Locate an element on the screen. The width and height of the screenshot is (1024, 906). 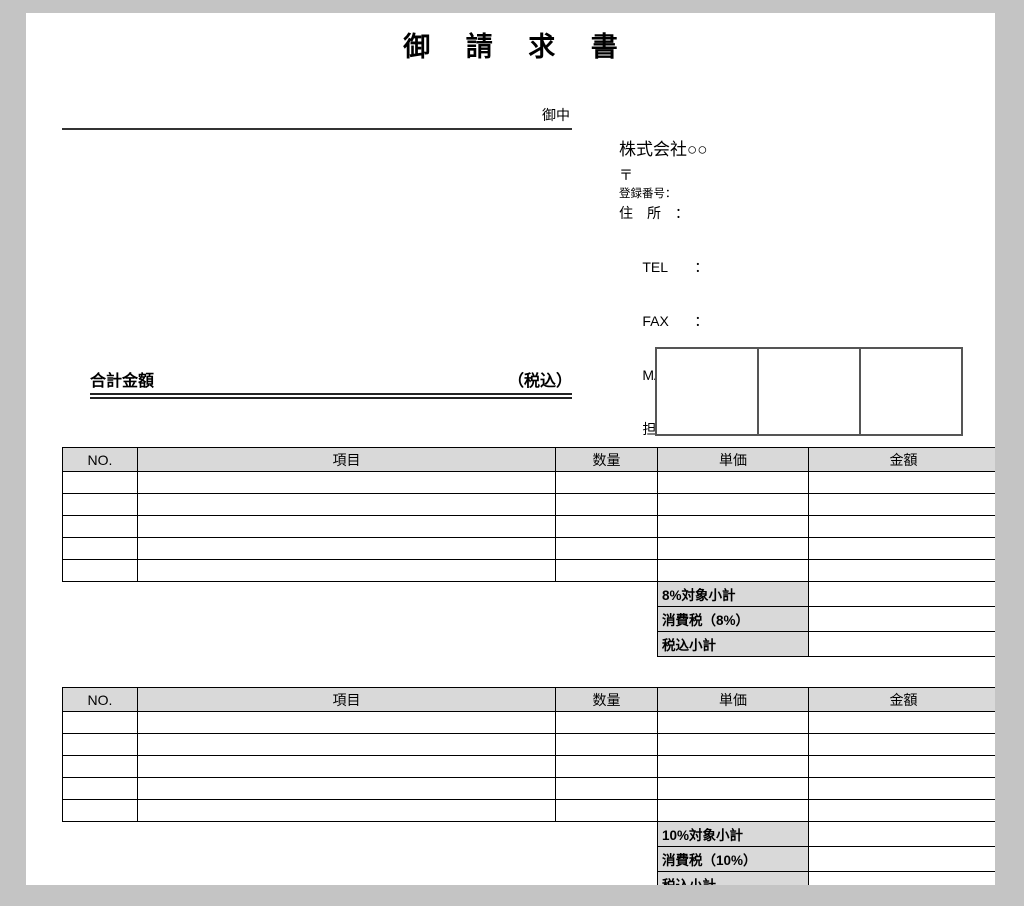
subtotal-row: 10%対象小計 is located at coordinates (529, 834).